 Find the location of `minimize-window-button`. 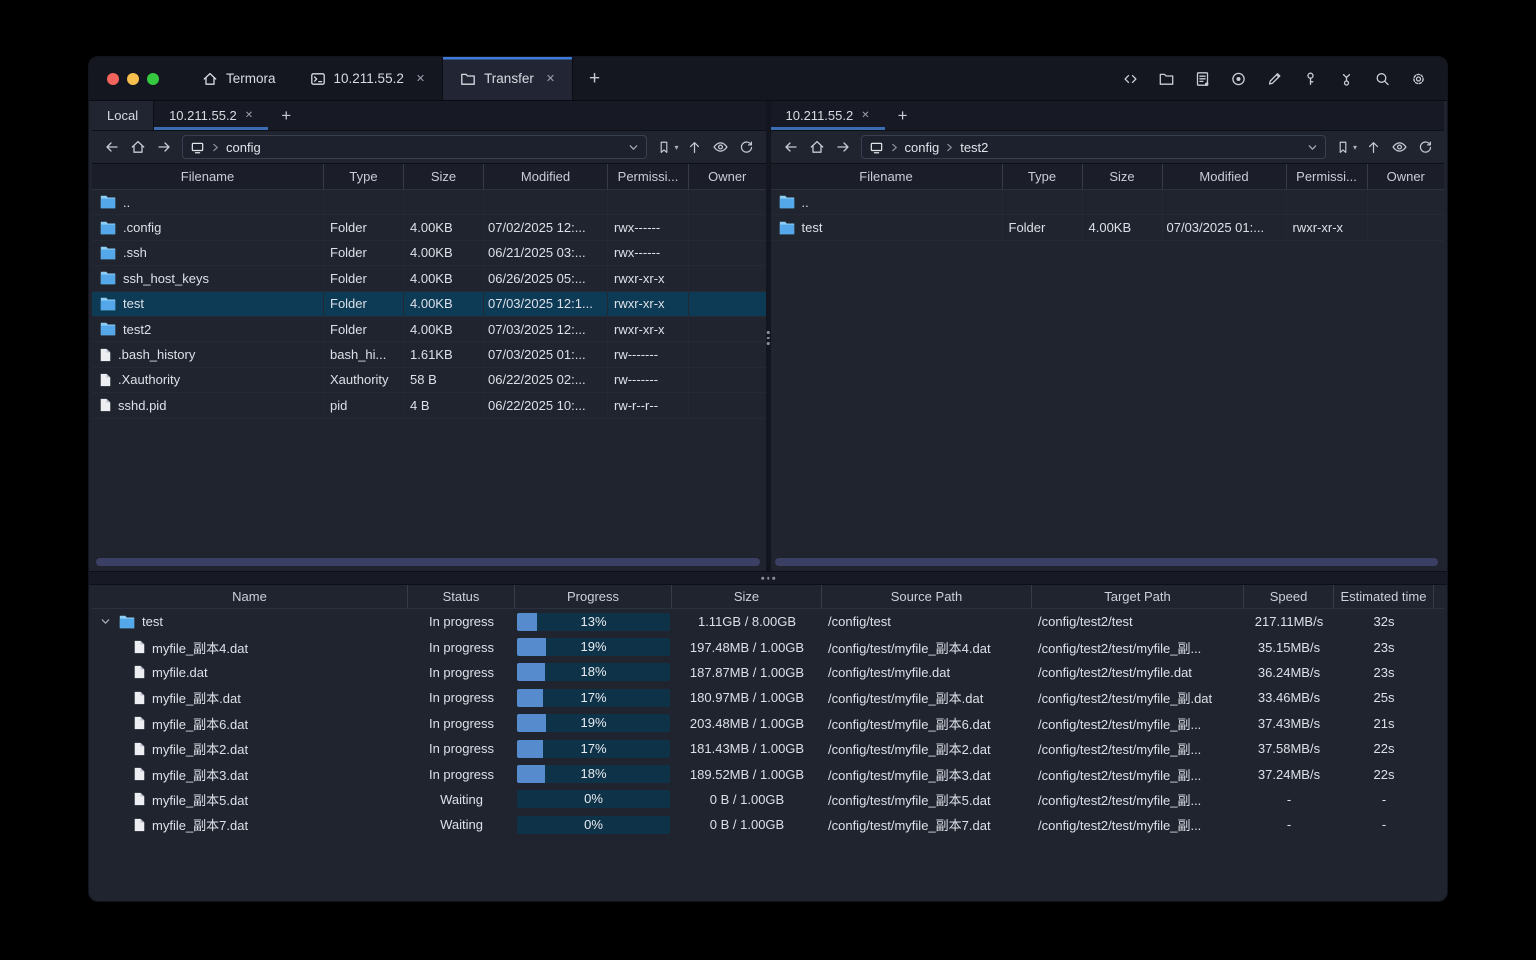

minimize-window-button is located at coordinates (133, 78).